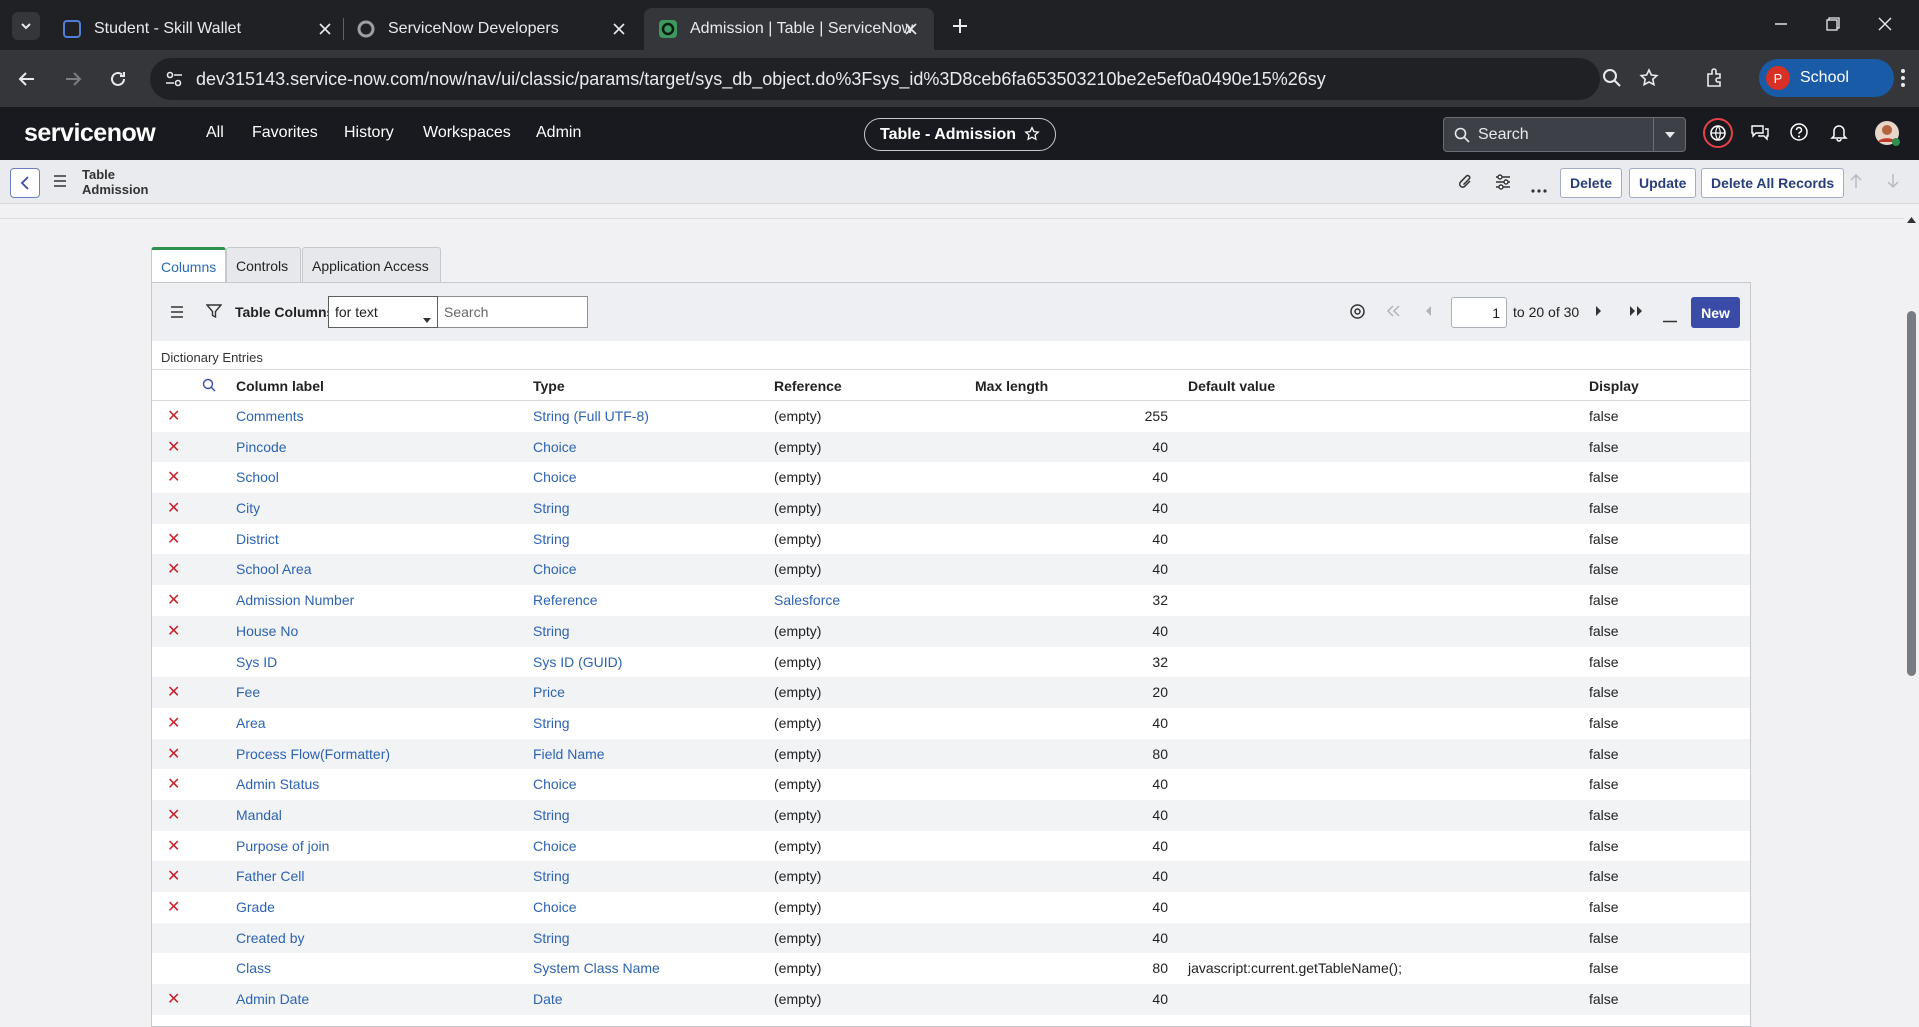 The width and height of the screenshot is (1919, 1027). Describe the element at coordinates (1612, 80) in the screenshot. I see `zoom-icon` at that location.